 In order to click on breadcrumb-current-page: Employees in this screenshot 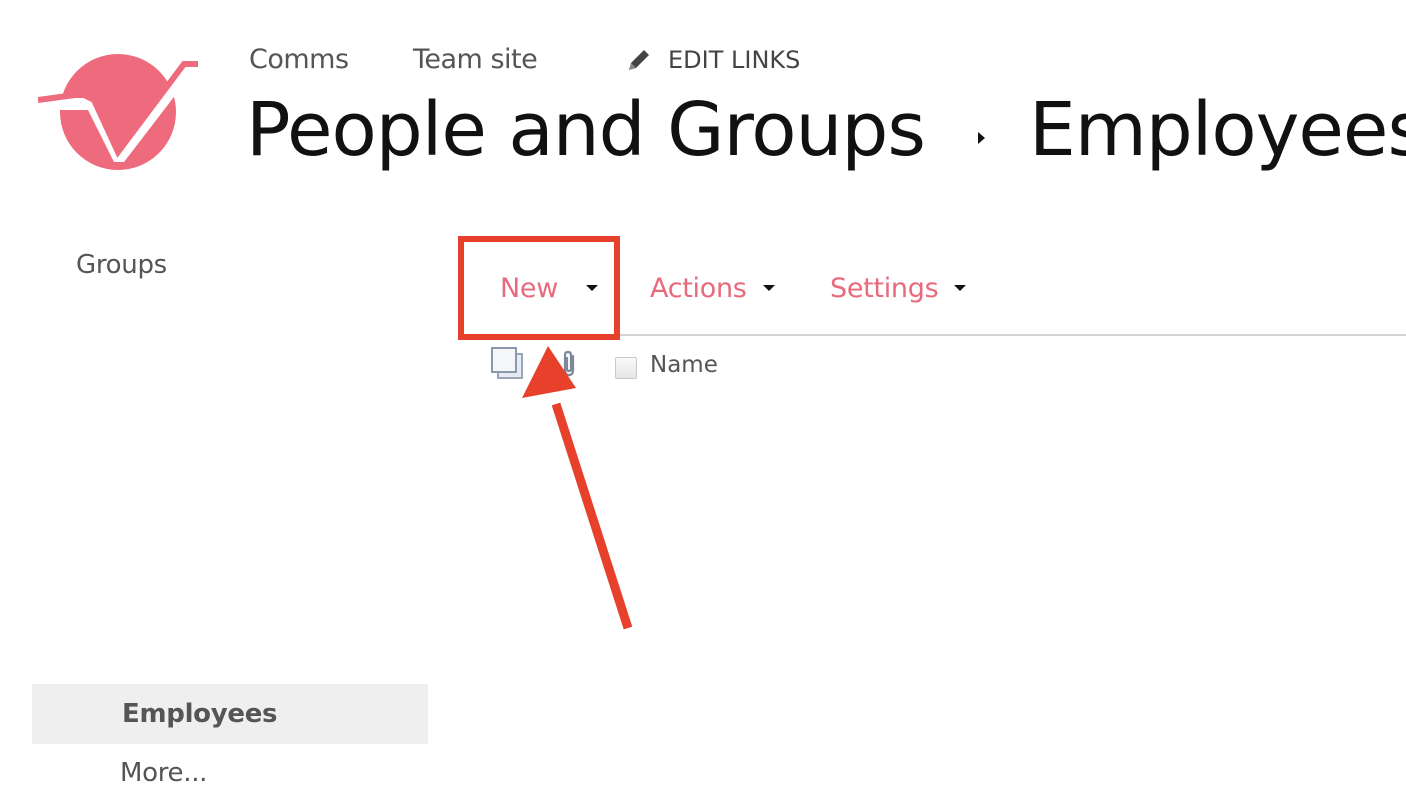, I will do `click(1217, 130)`.